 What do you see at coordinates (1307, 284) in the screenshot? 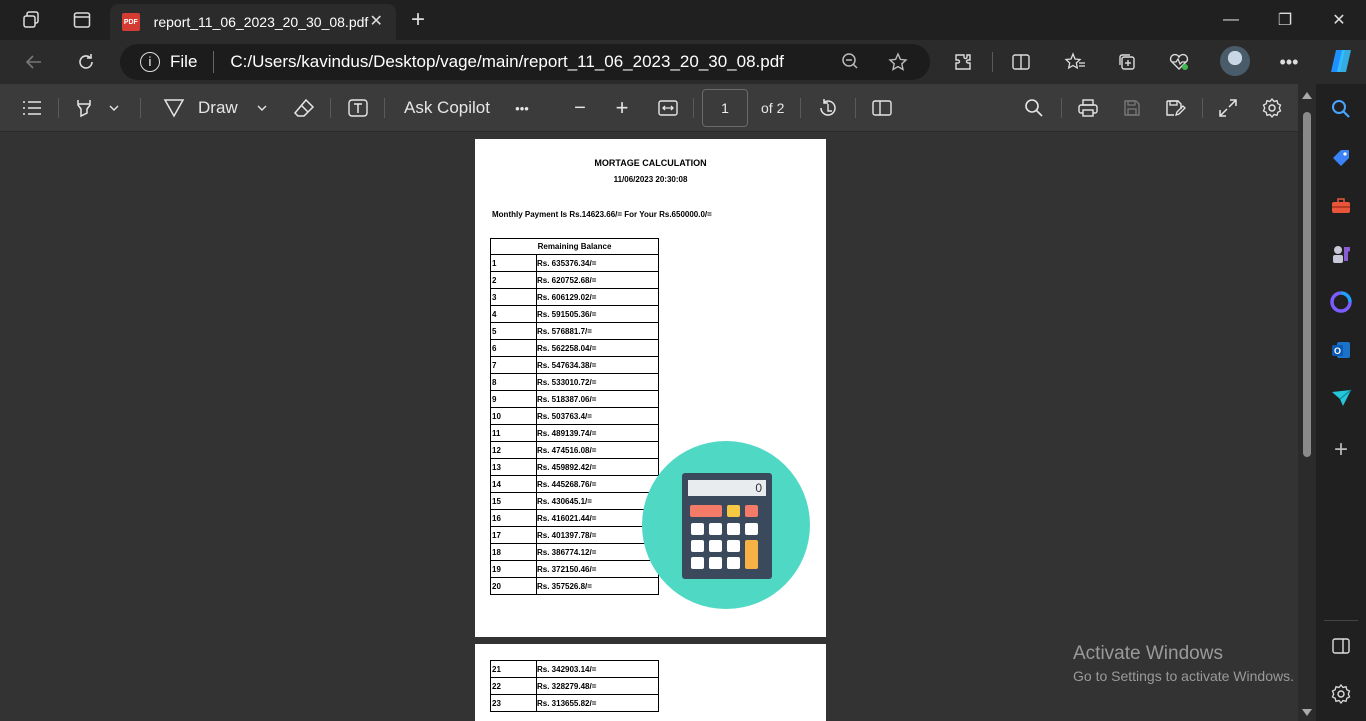
I see `scroll-thumb` at bounding box center [1307, 284].